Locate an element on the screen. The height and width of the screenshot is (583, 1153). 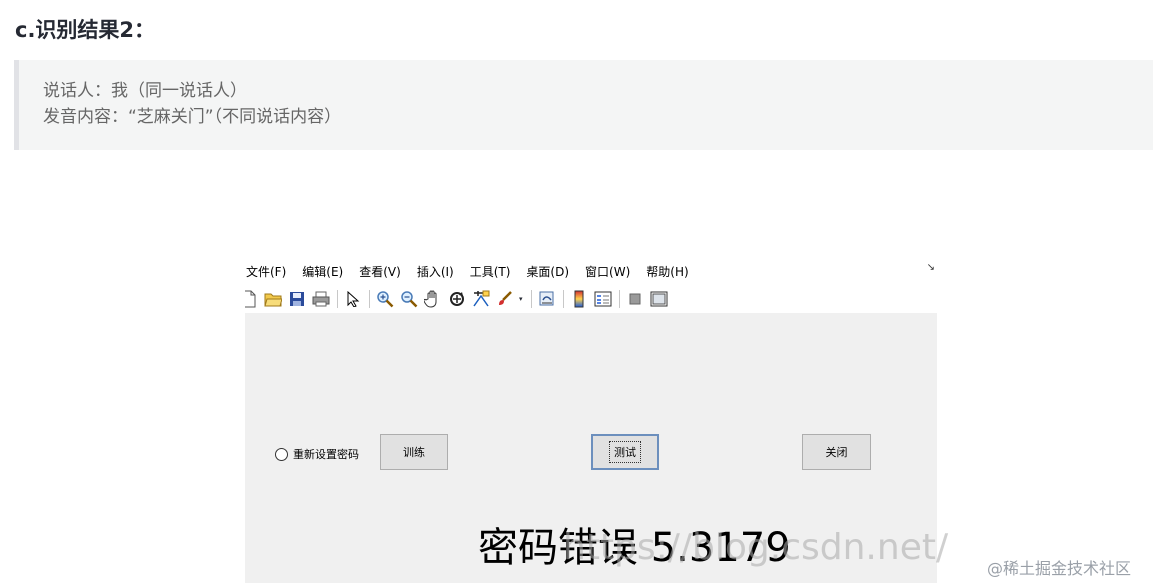
section-heading: c.识别结果2： is located at coordinates (85, 30).